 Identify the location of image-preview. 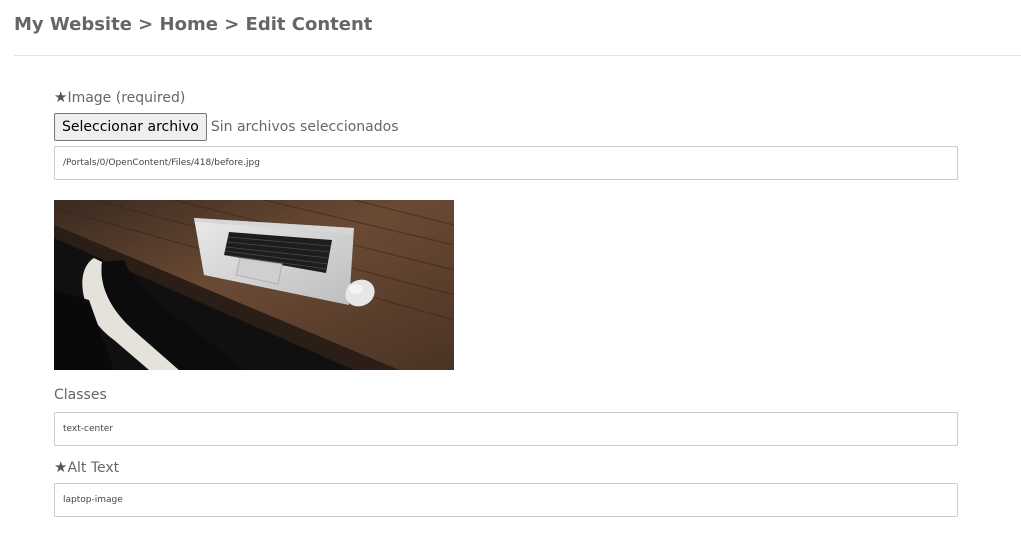
(254, 285).